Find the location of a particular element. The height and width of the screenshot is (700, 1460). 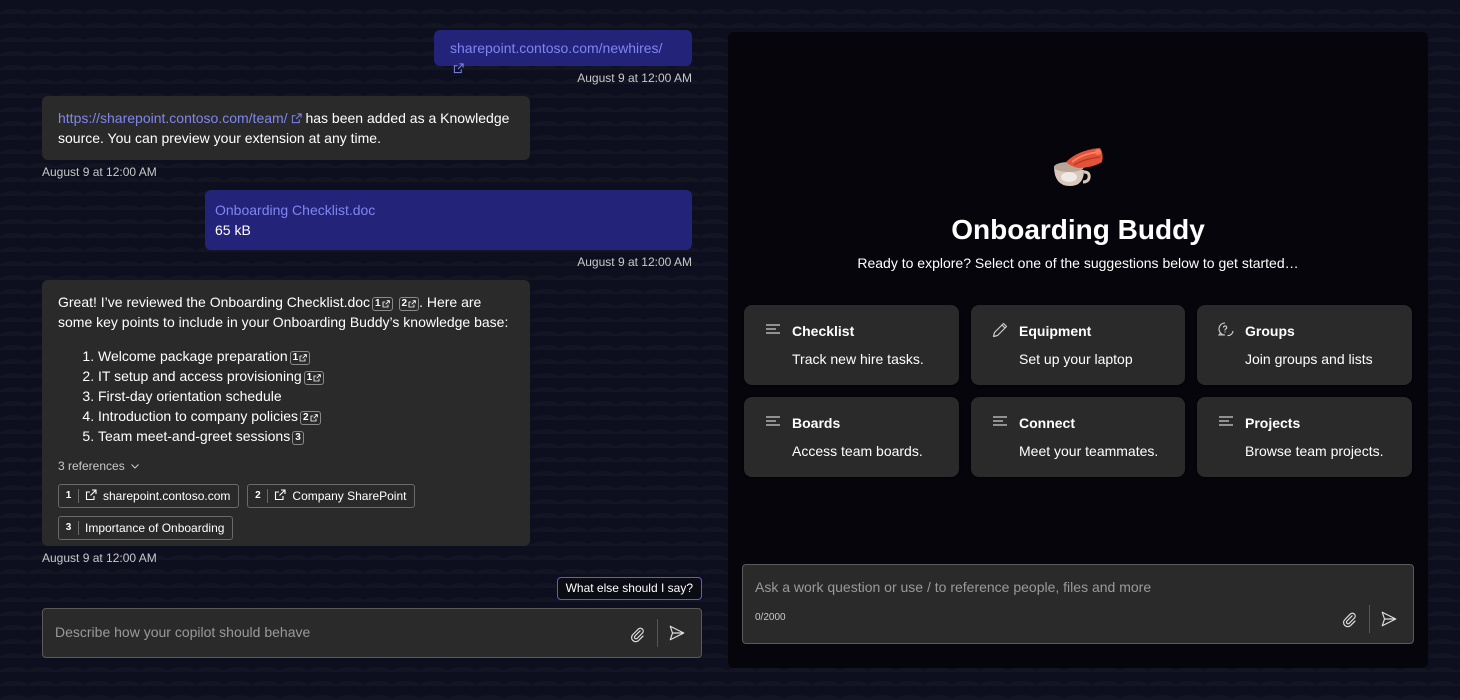

chevron-down-icon is located at coordinates (134, 466).